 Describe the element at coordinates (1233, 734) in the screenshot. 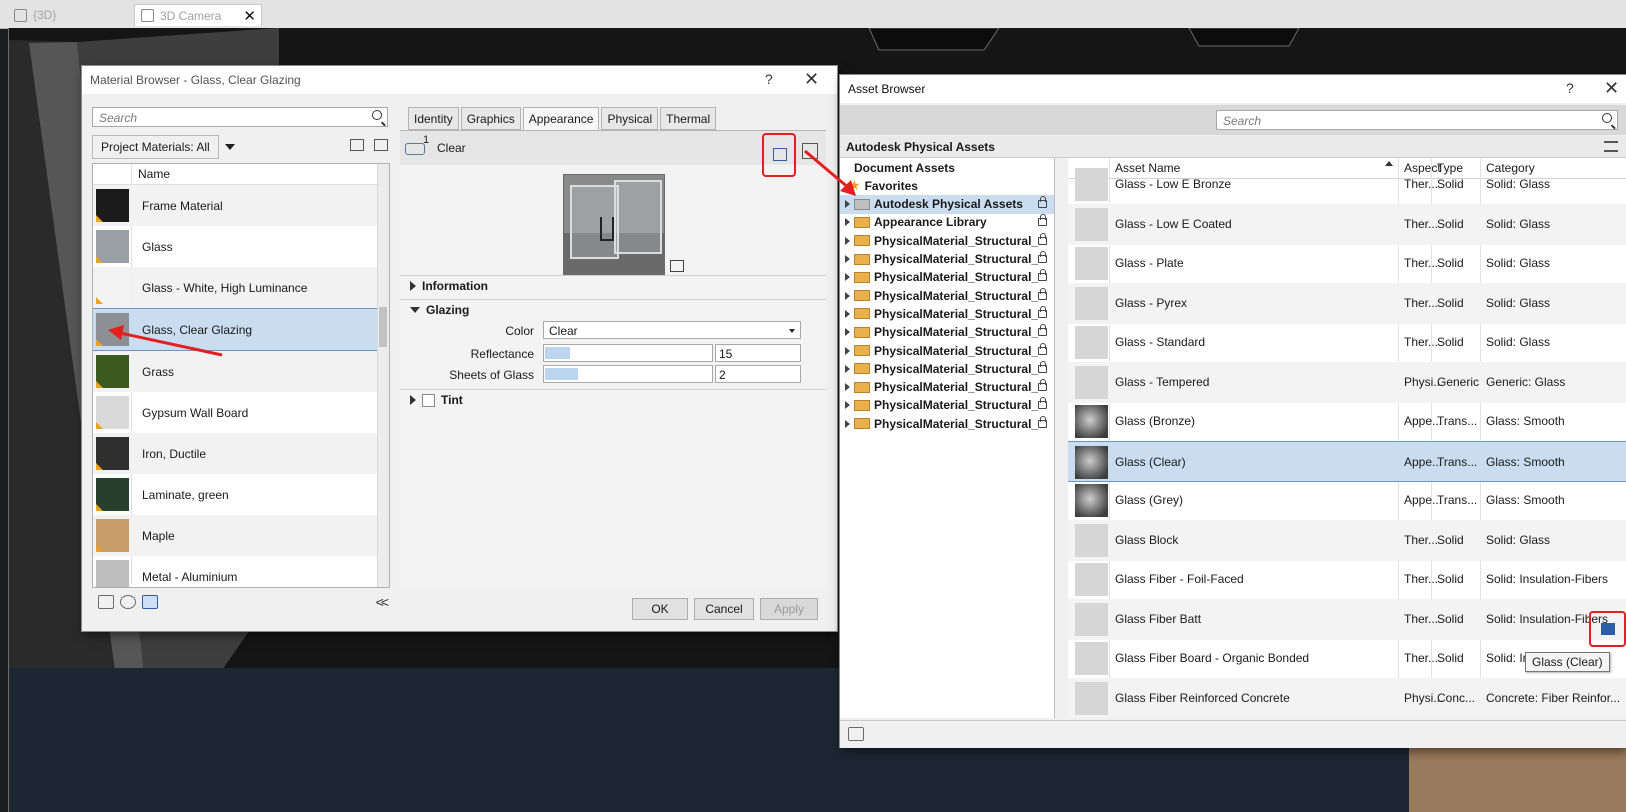

I see `asset-browser-toolbar` at that location.